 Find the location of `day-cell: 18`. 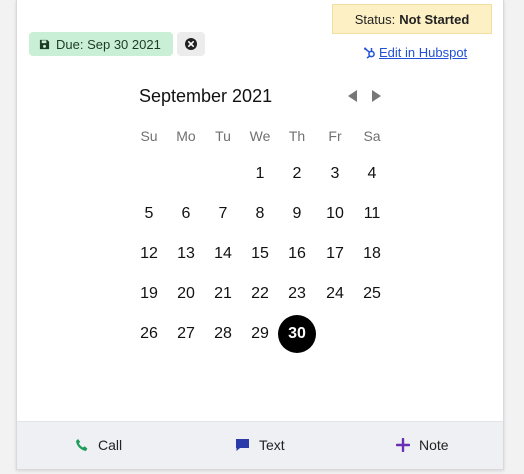

day-cell: 18 is located at coordinates (372, 254).